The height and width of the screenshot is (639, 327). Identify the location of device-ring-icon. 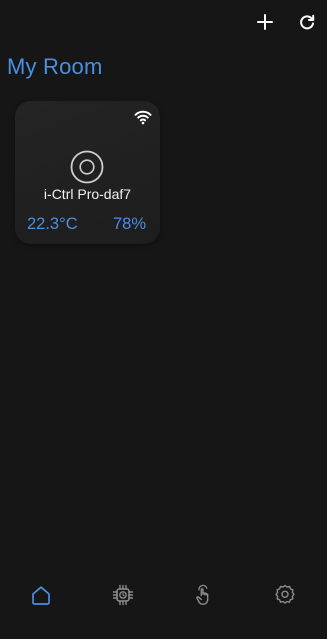
(87, 167).